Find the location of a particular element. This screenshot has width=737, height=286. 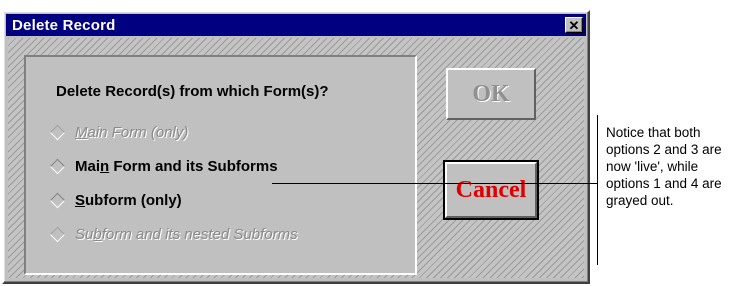

option-subform-only: Subform (only) is located at coordinates (115, 200).